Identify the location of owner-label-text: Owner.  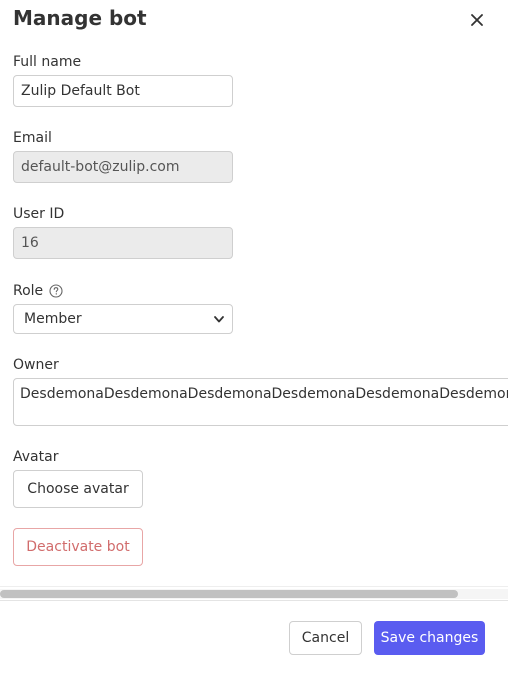
(36, 365).